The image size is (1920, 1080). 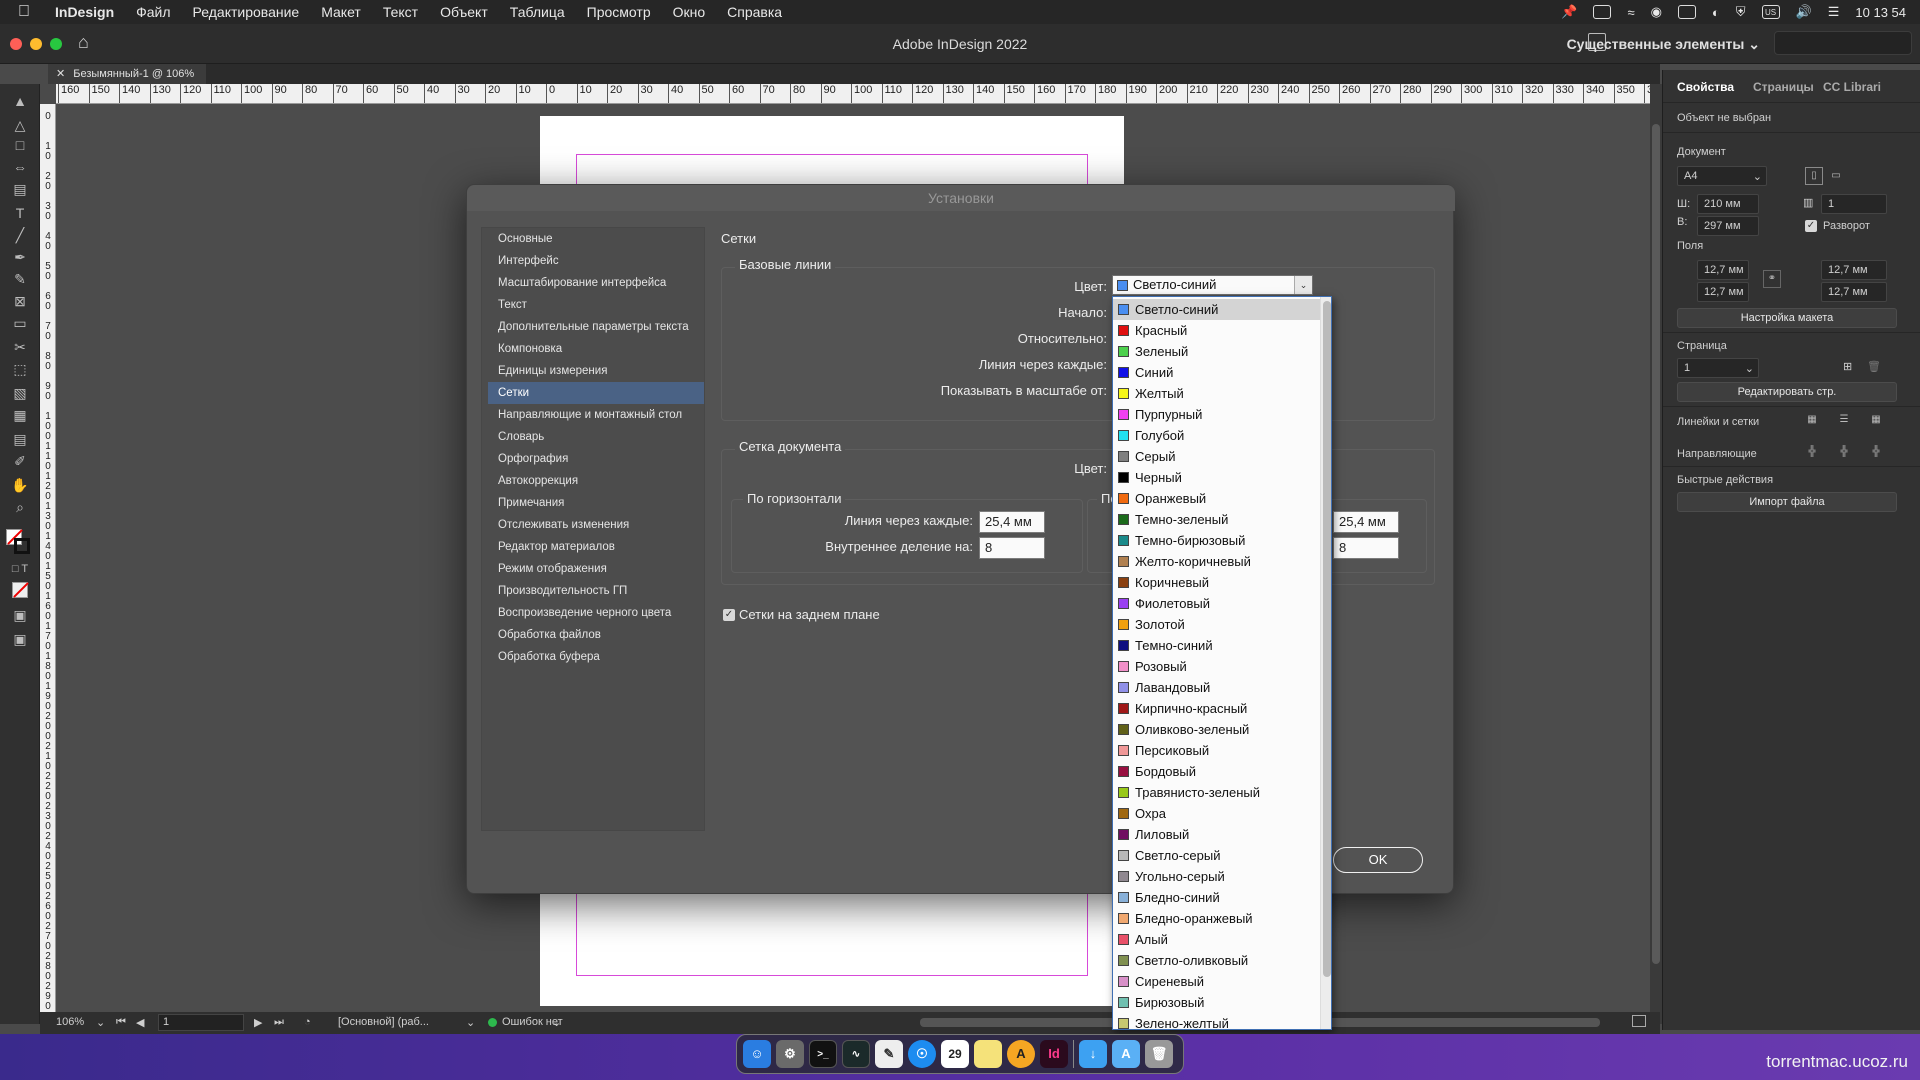 I want to click on split-view-icon, so click(x=1639, y=1021).